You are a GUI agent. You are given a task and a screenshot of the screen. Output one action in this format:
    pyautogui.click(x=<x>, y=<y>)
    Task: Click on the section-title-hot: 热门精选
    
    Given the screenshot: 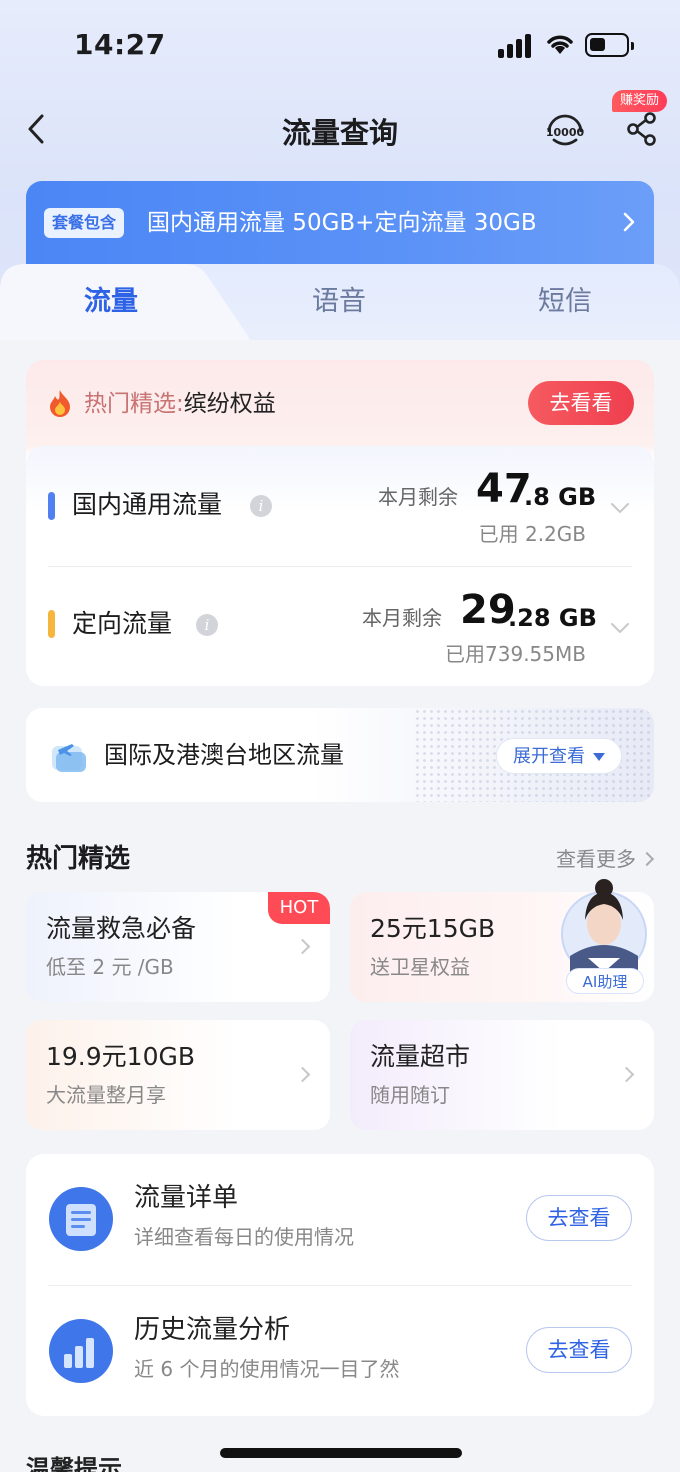 What is the action you would take?
    pyautogui.click(x=78, y=859)
    